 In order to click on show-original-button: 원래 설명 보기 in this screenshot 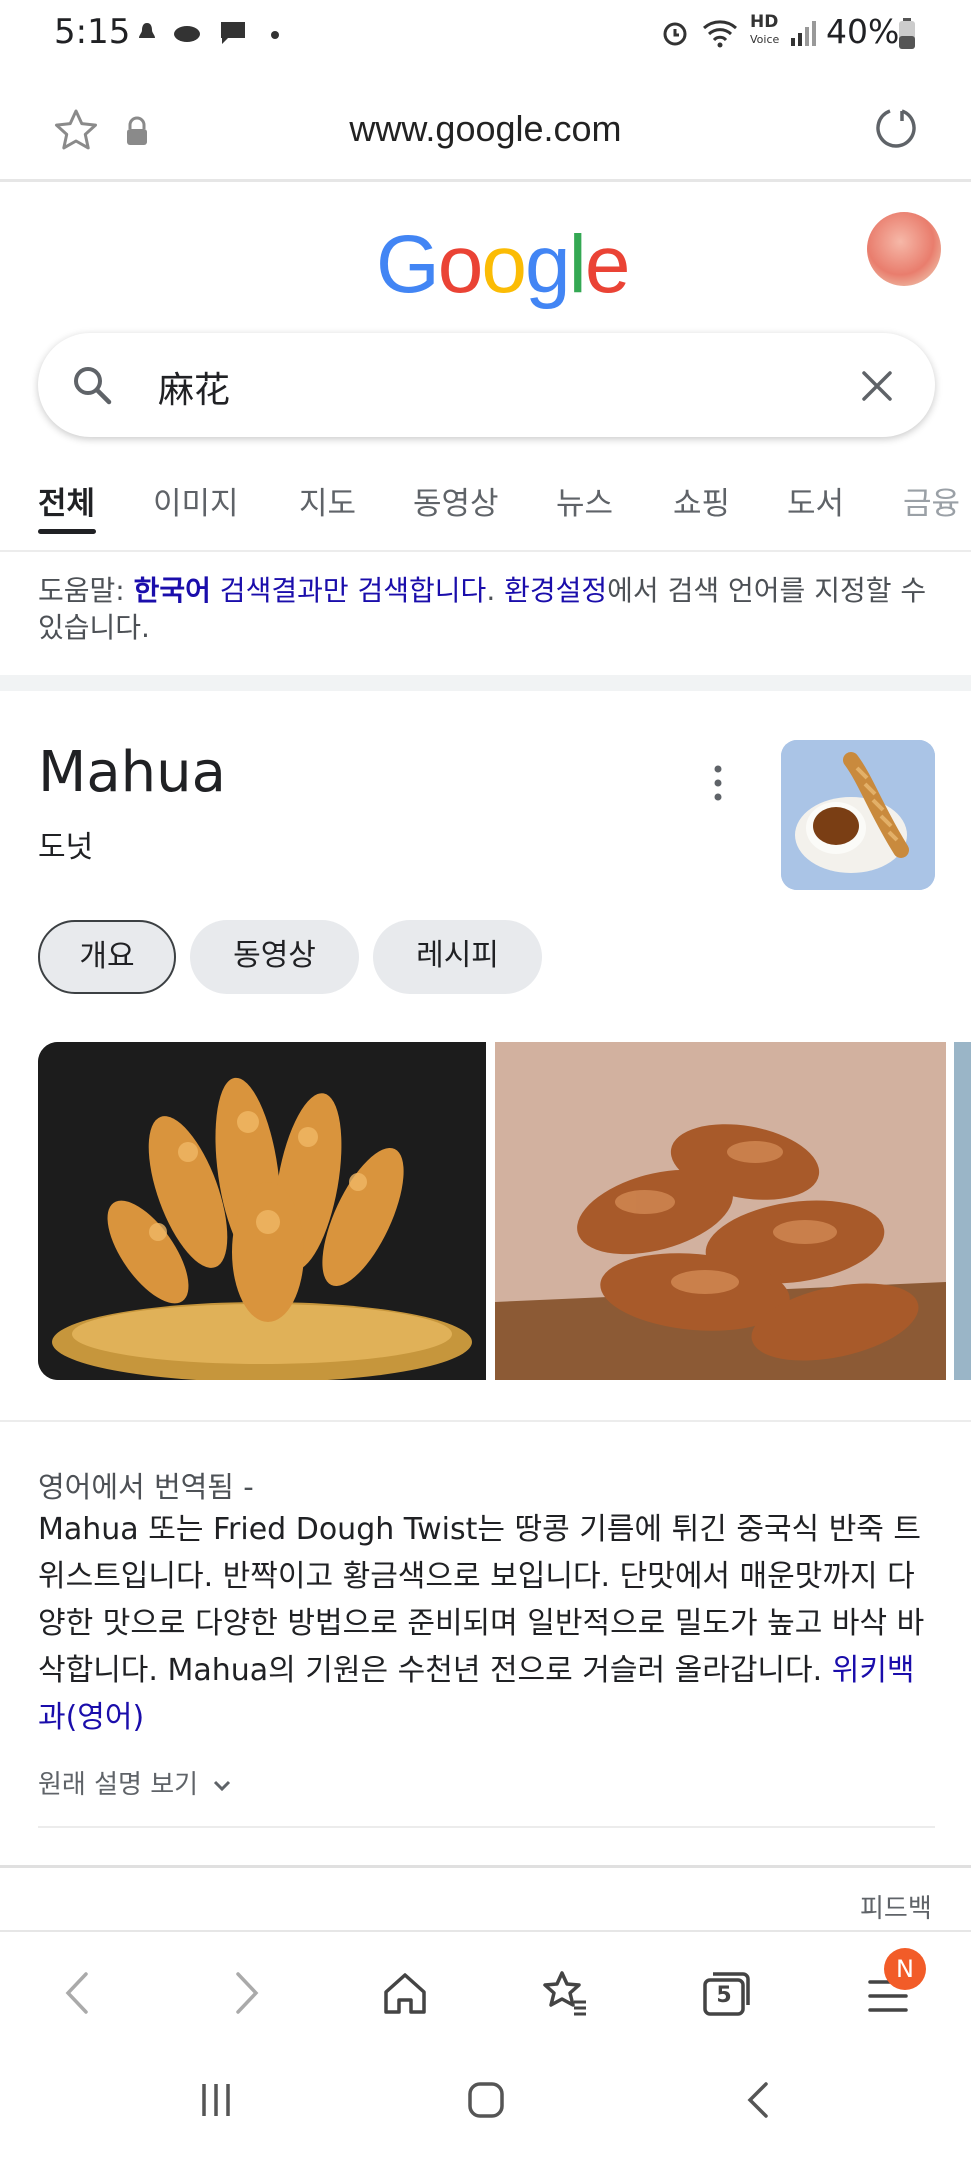, I will do `click(135, 1782)`.